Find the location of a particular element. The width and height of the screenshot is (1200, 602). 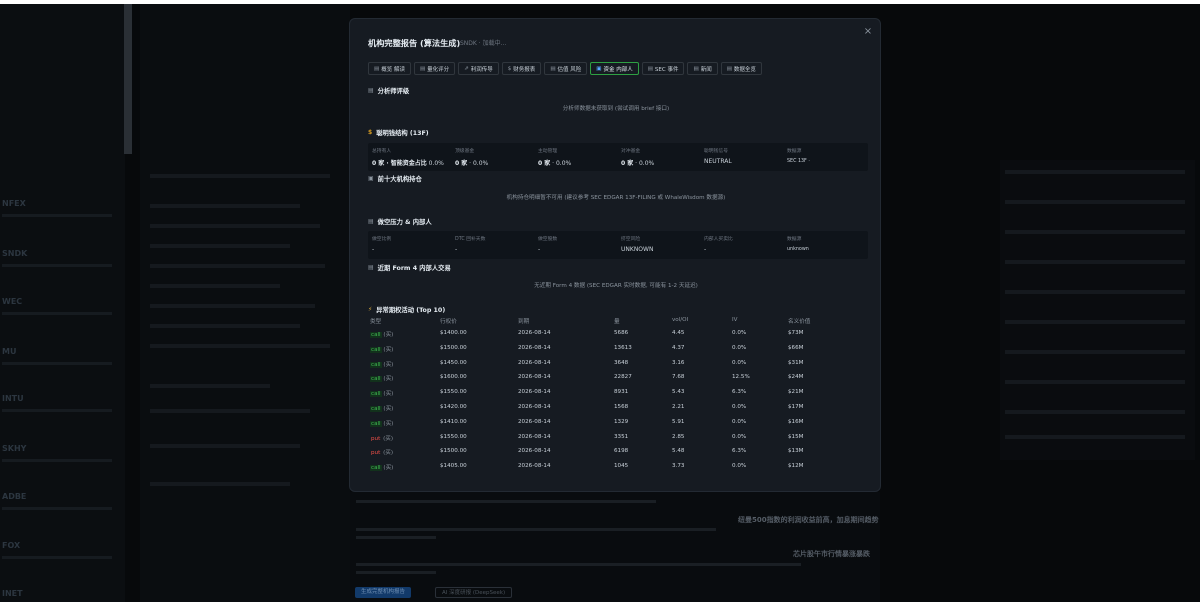

tab-label: SEC 事件 is located at coordinates (666, 69).